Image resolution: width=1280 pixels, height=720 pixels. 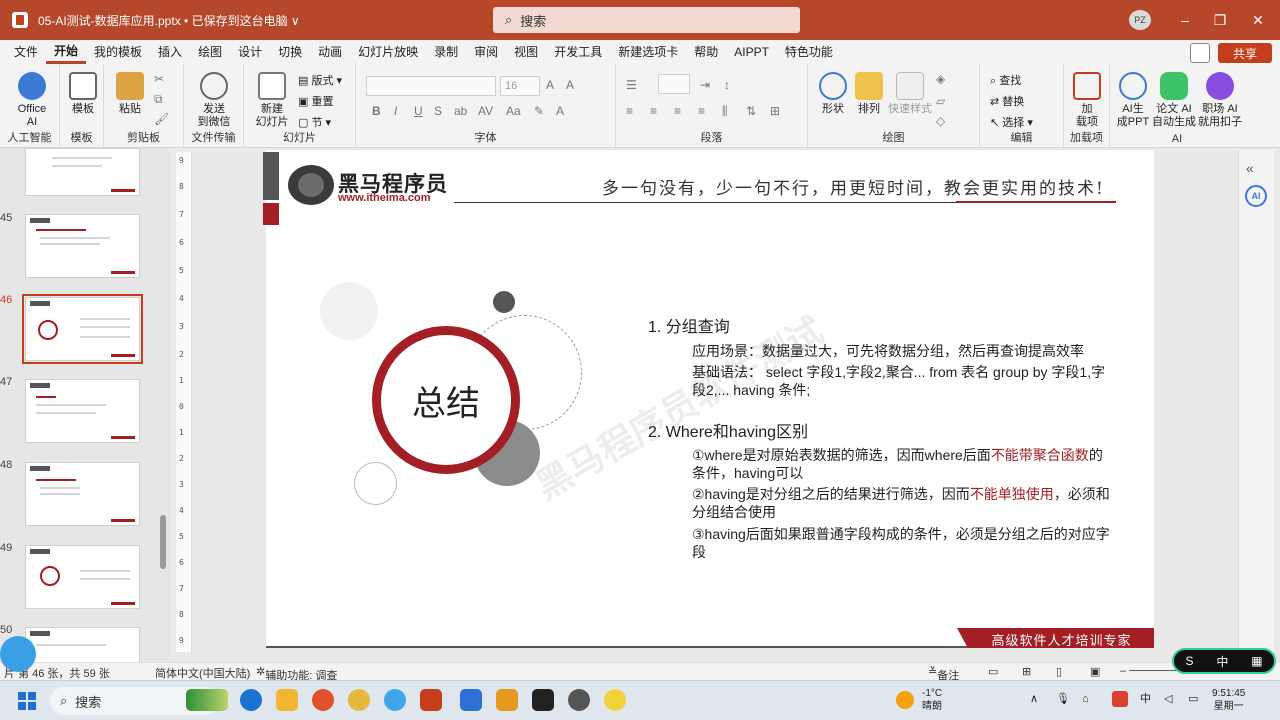 I want to click on difference-point-2: ②having是对分组之后的结果进行筛选，因而不能单独使用，必须和分组结合使用, so click(x=902, y=503).